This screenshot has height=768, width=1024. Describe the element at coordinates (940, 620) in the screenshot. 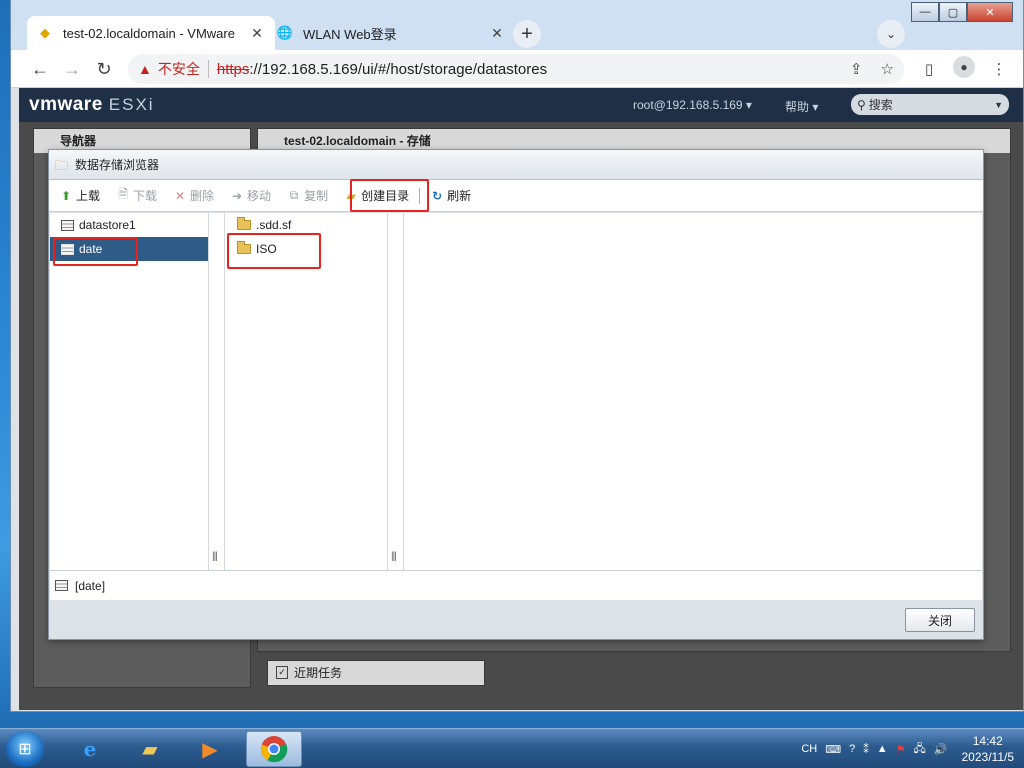

I see `close-button: 关闭` at that location.